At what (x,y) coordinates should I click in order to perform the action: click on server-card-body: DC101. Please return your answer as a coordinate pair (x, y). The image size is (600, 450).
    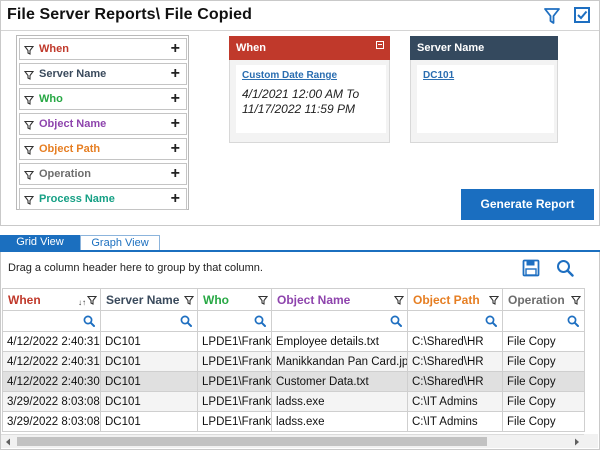
    Looking at the image, I should click on (485, 99).